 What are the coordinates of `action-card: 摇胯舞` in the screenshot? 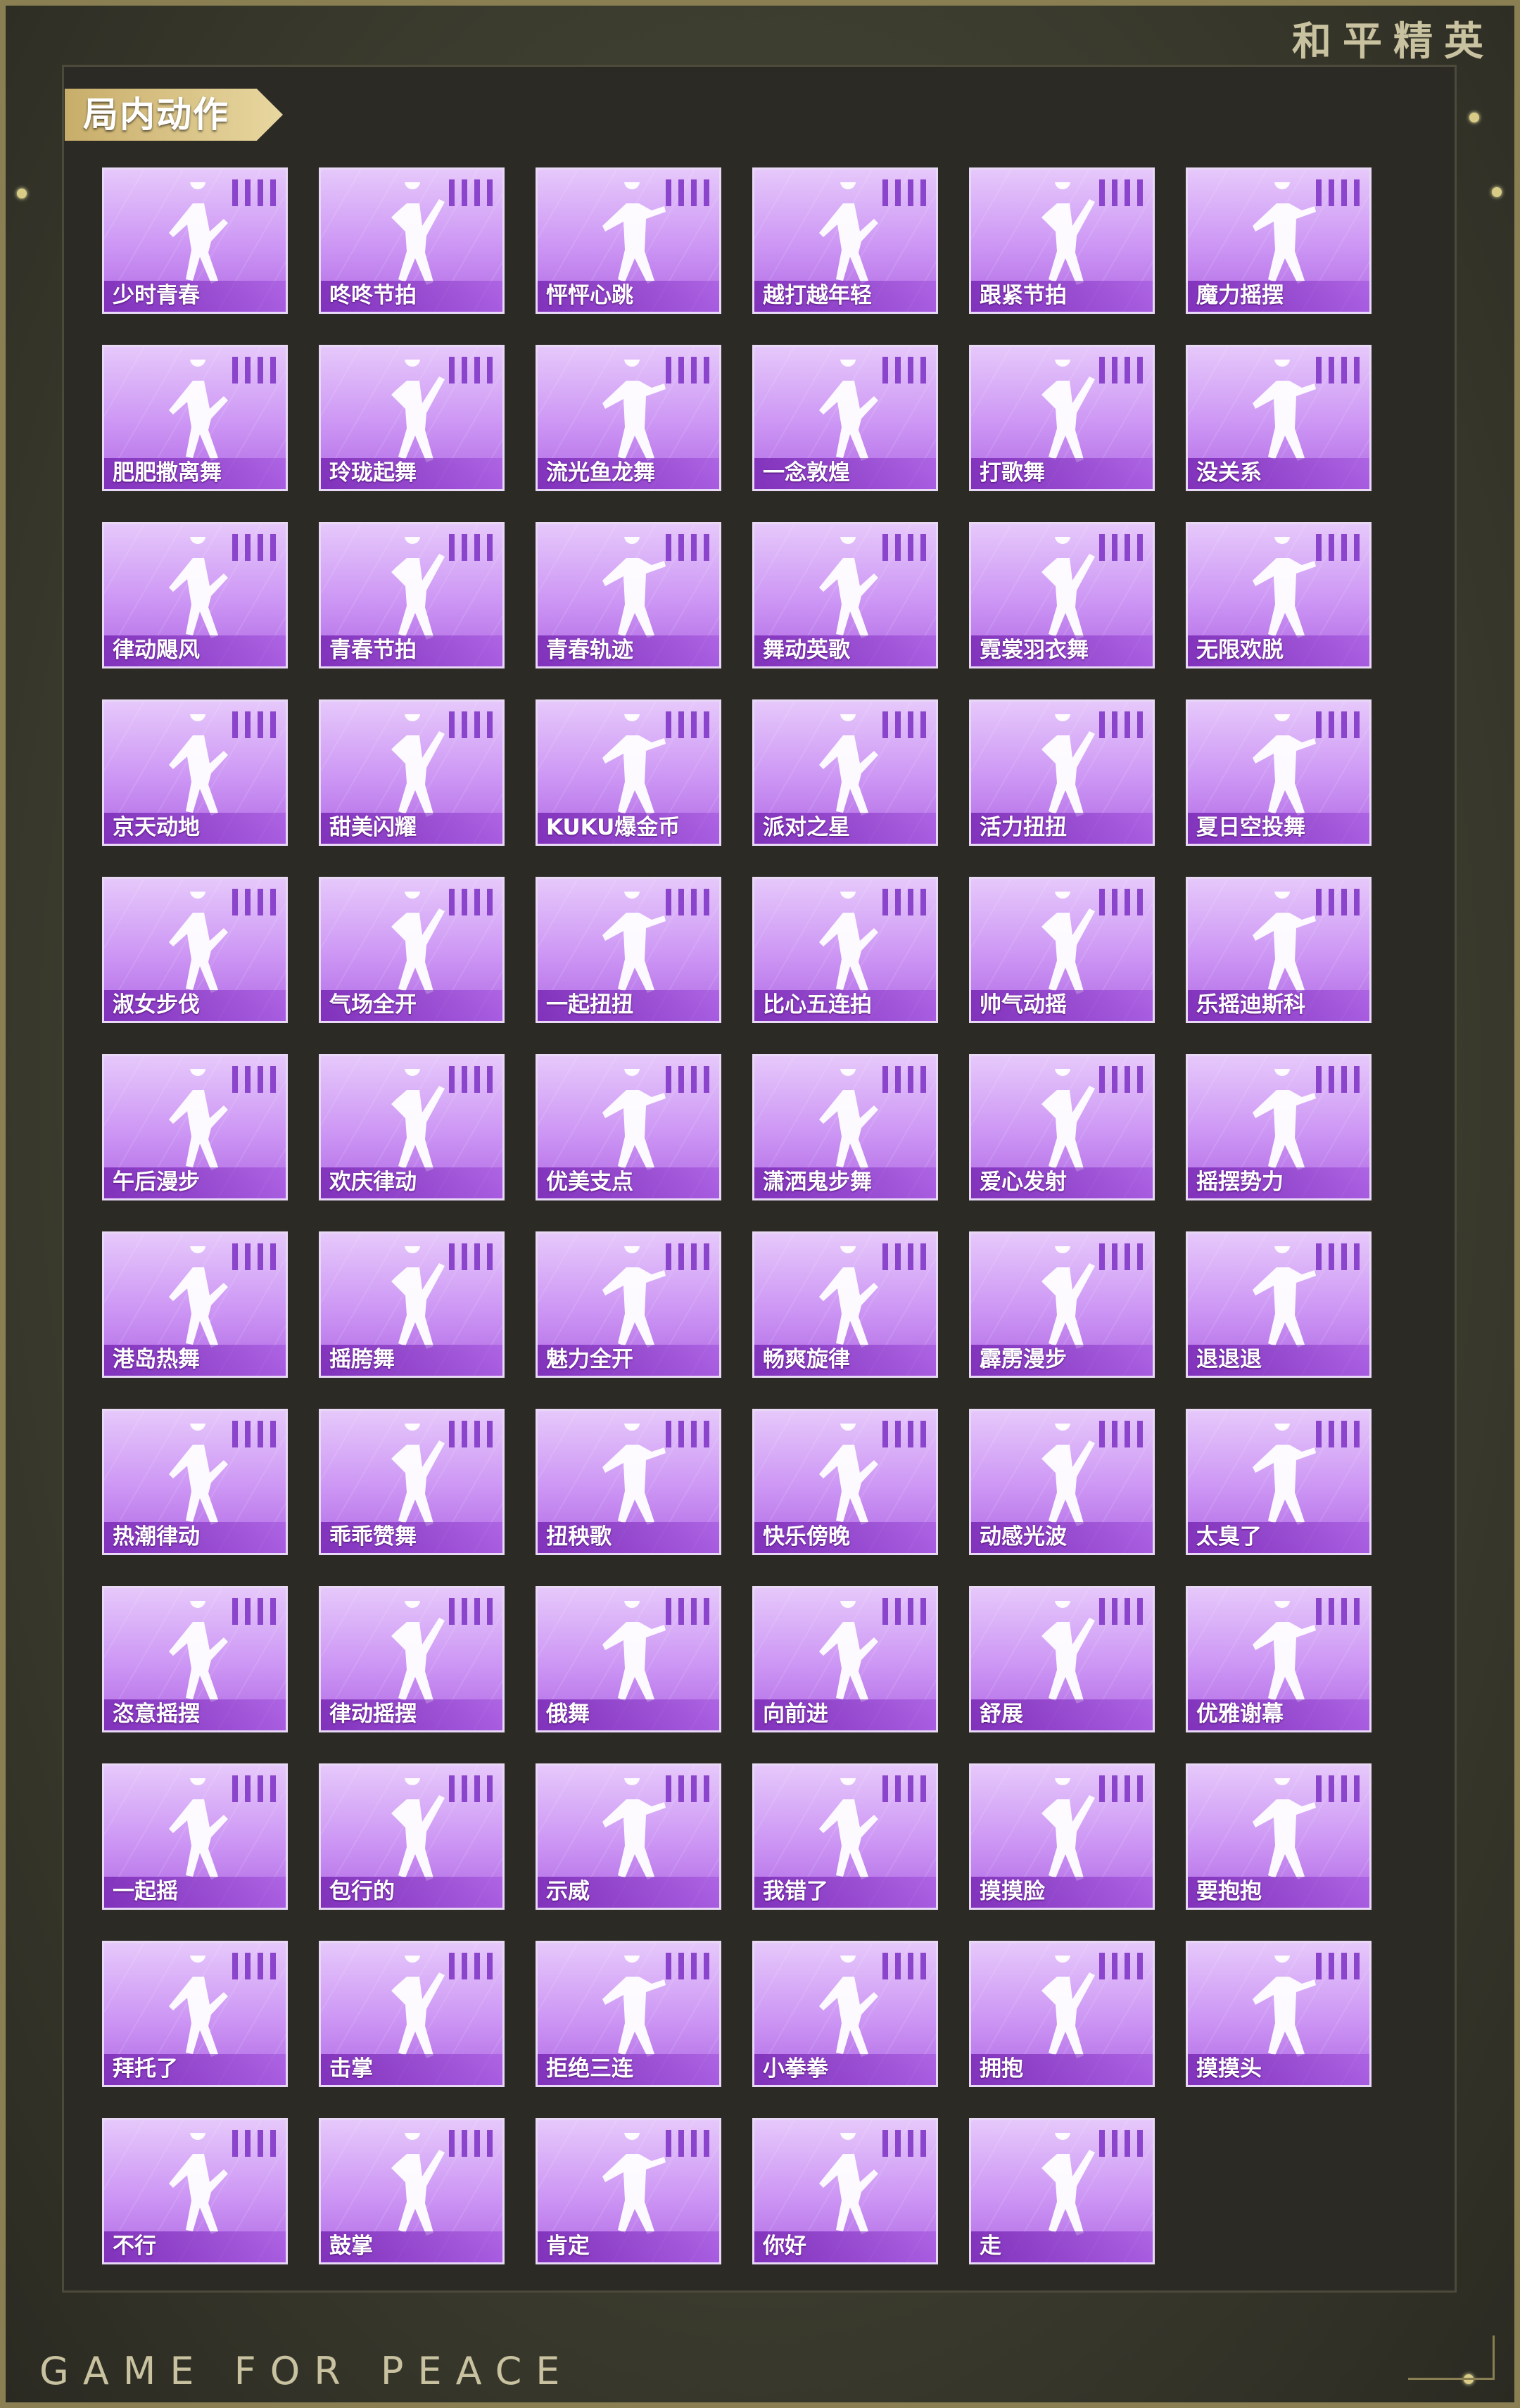 It's located at (412, 1304).